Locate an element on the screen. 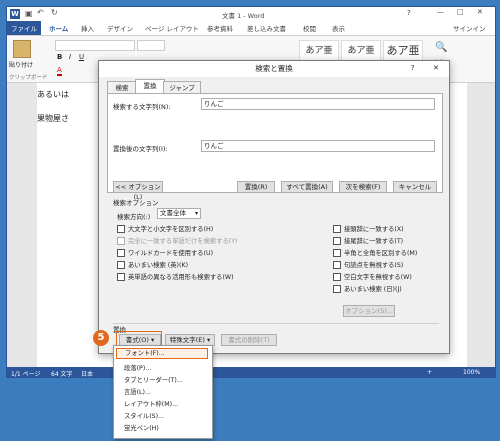 The image size is (500, 441). direction-label: 検索方向(:) is located at coordinates (134, 217).